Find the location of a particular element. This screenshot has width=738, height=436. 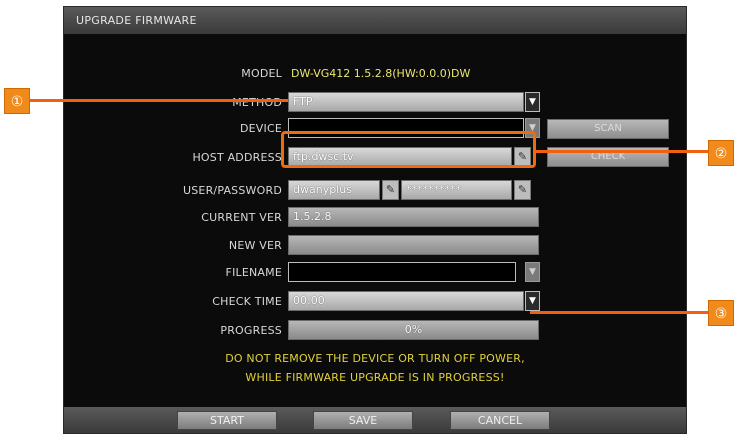

user-edit-button: ✎ is located at coordinates (390, 190).